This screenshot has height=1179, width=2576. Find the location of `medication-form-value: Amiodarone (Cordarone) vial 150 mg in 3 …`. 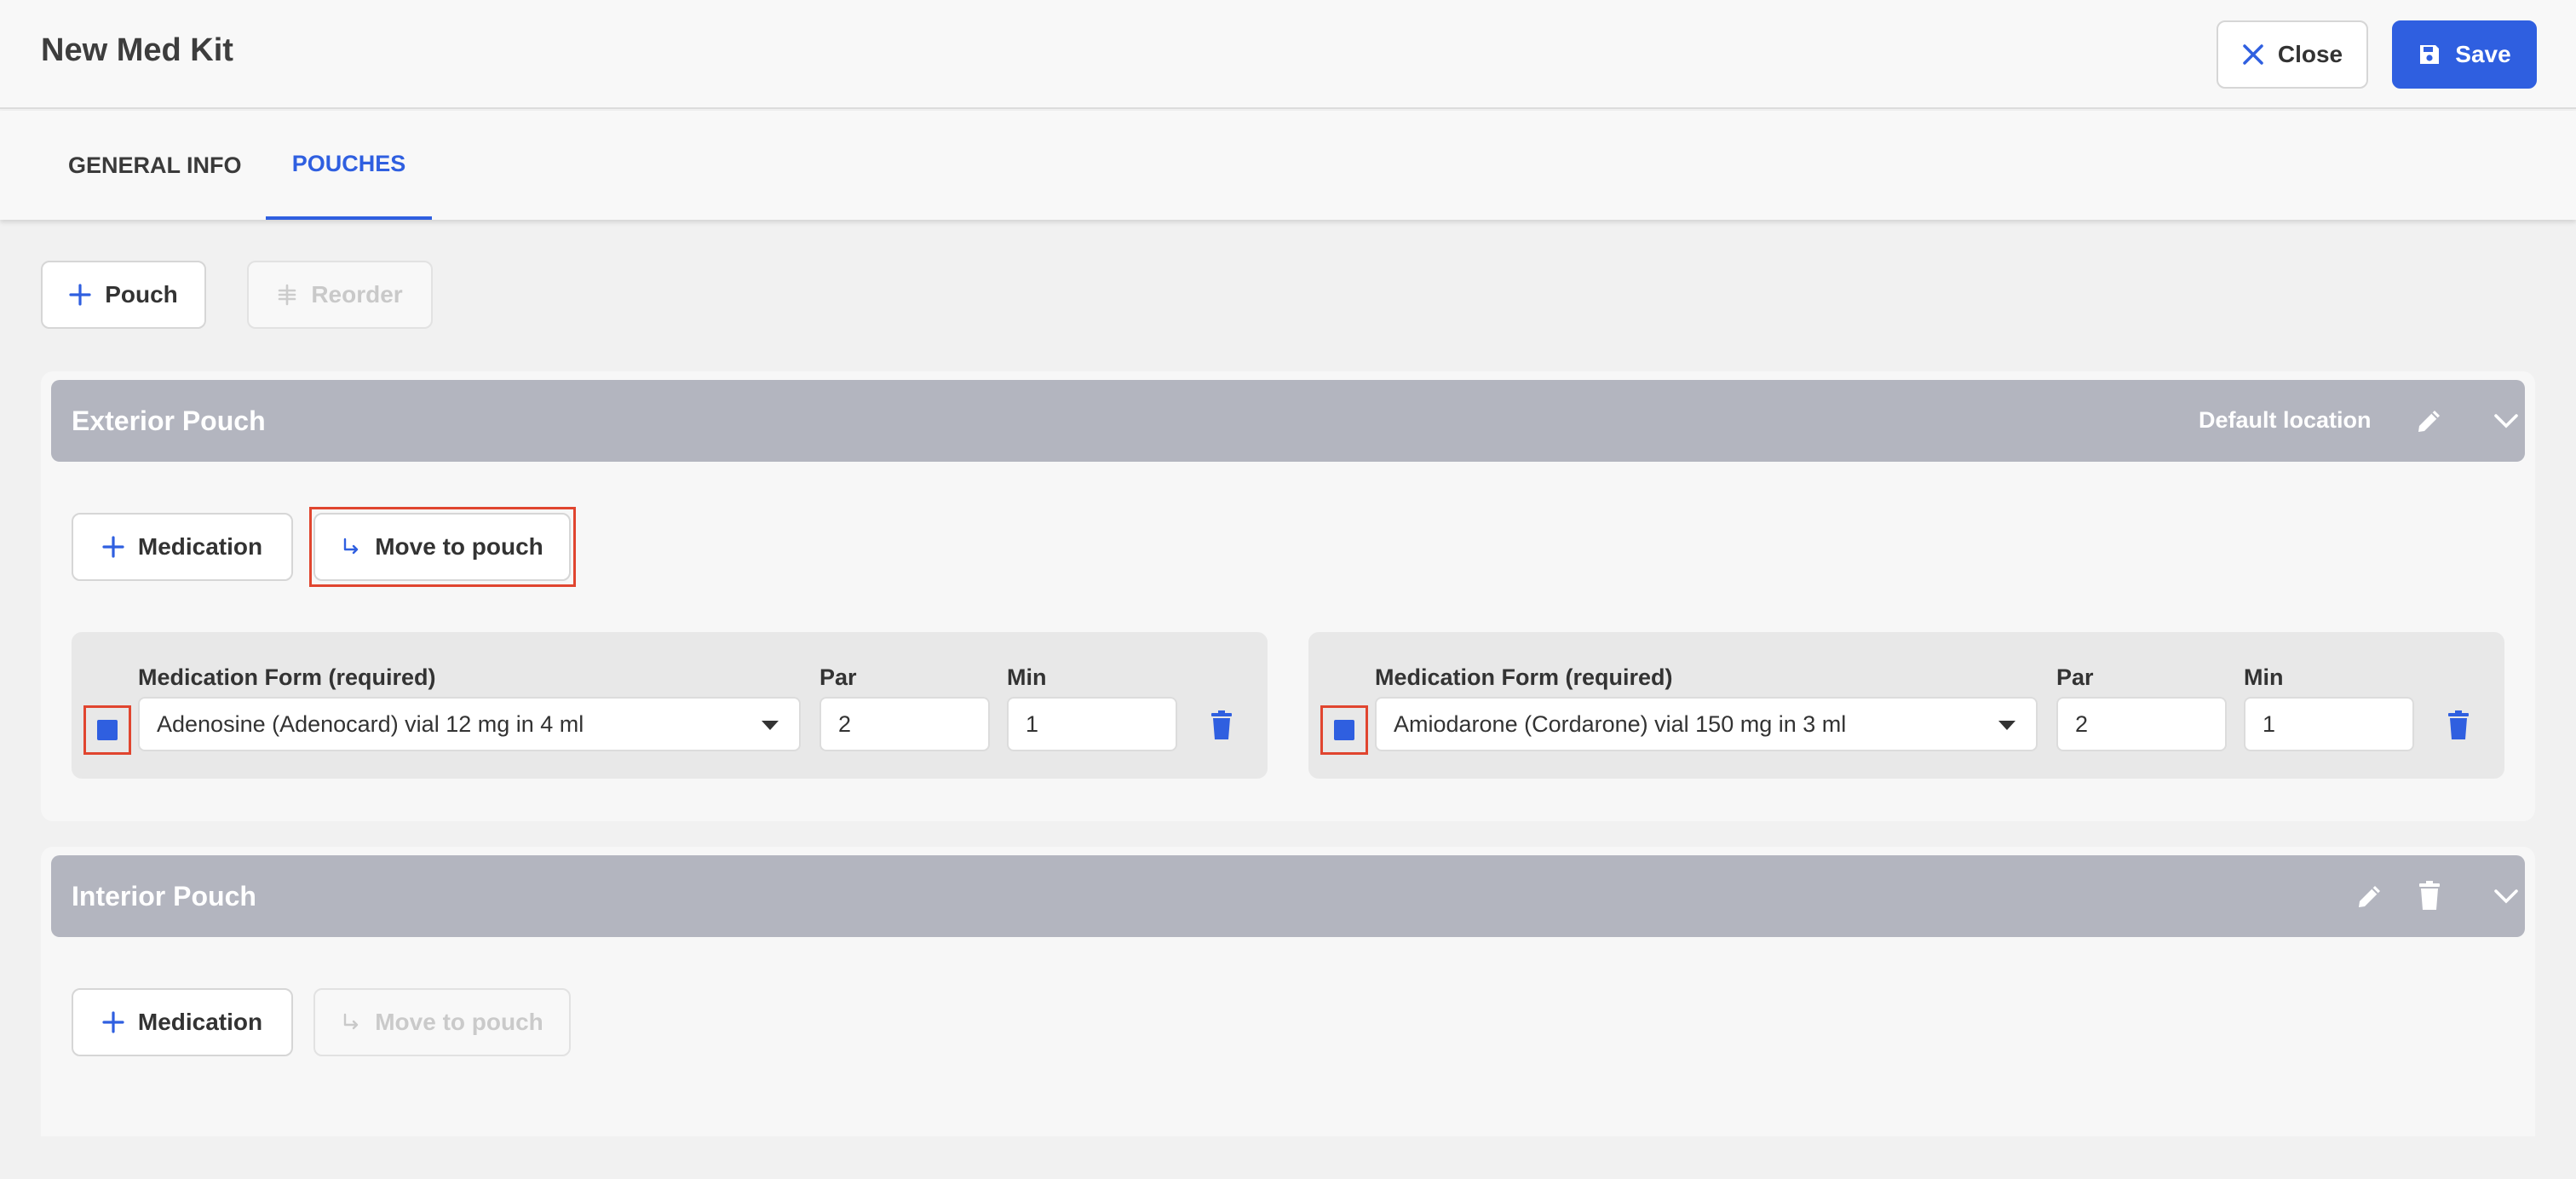

medication-form-value: Amiodarone (Cordarone) vial 150 mg in 3 … is located at coordinates (1621, 724).